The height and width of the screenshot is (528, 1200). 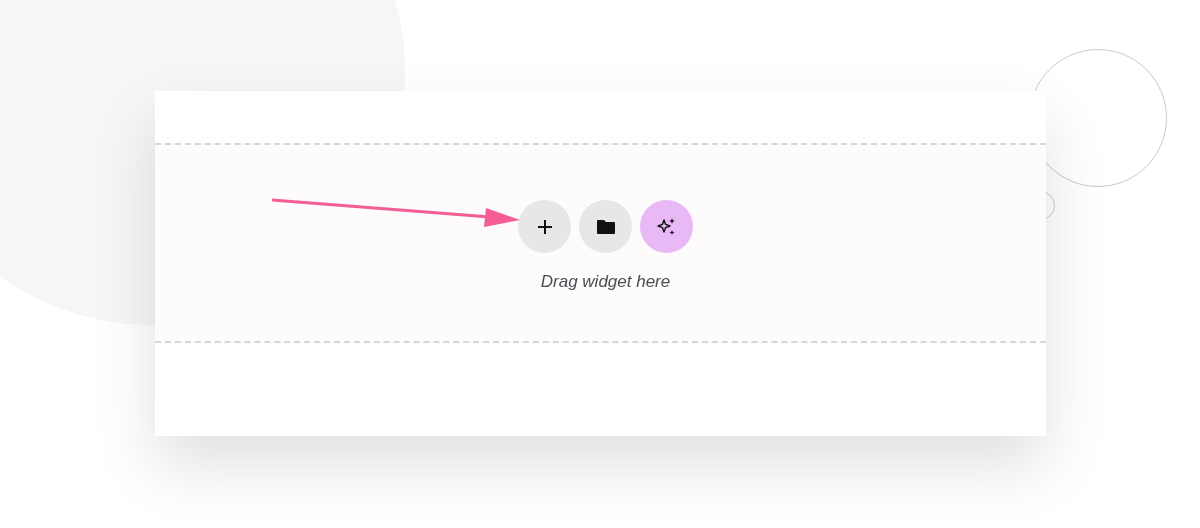 I want to click on drop-hint: Drag widget here, so click(x=605, y=282).